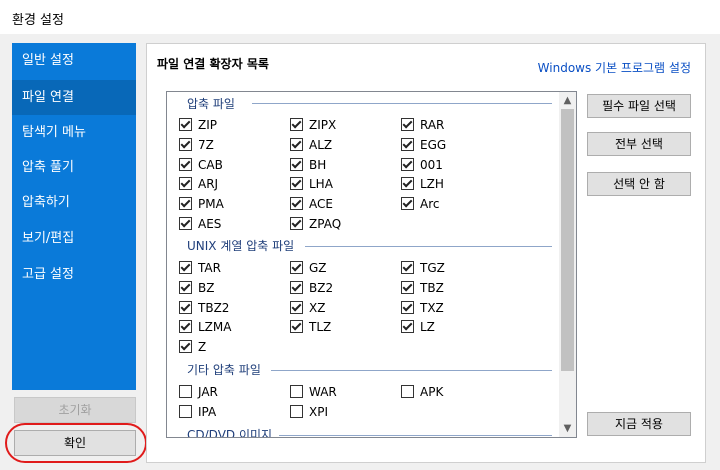  Describe the element at coordinates (639, 144) in the screenshot. I see `select-all-button: 전부 선택` at that location.